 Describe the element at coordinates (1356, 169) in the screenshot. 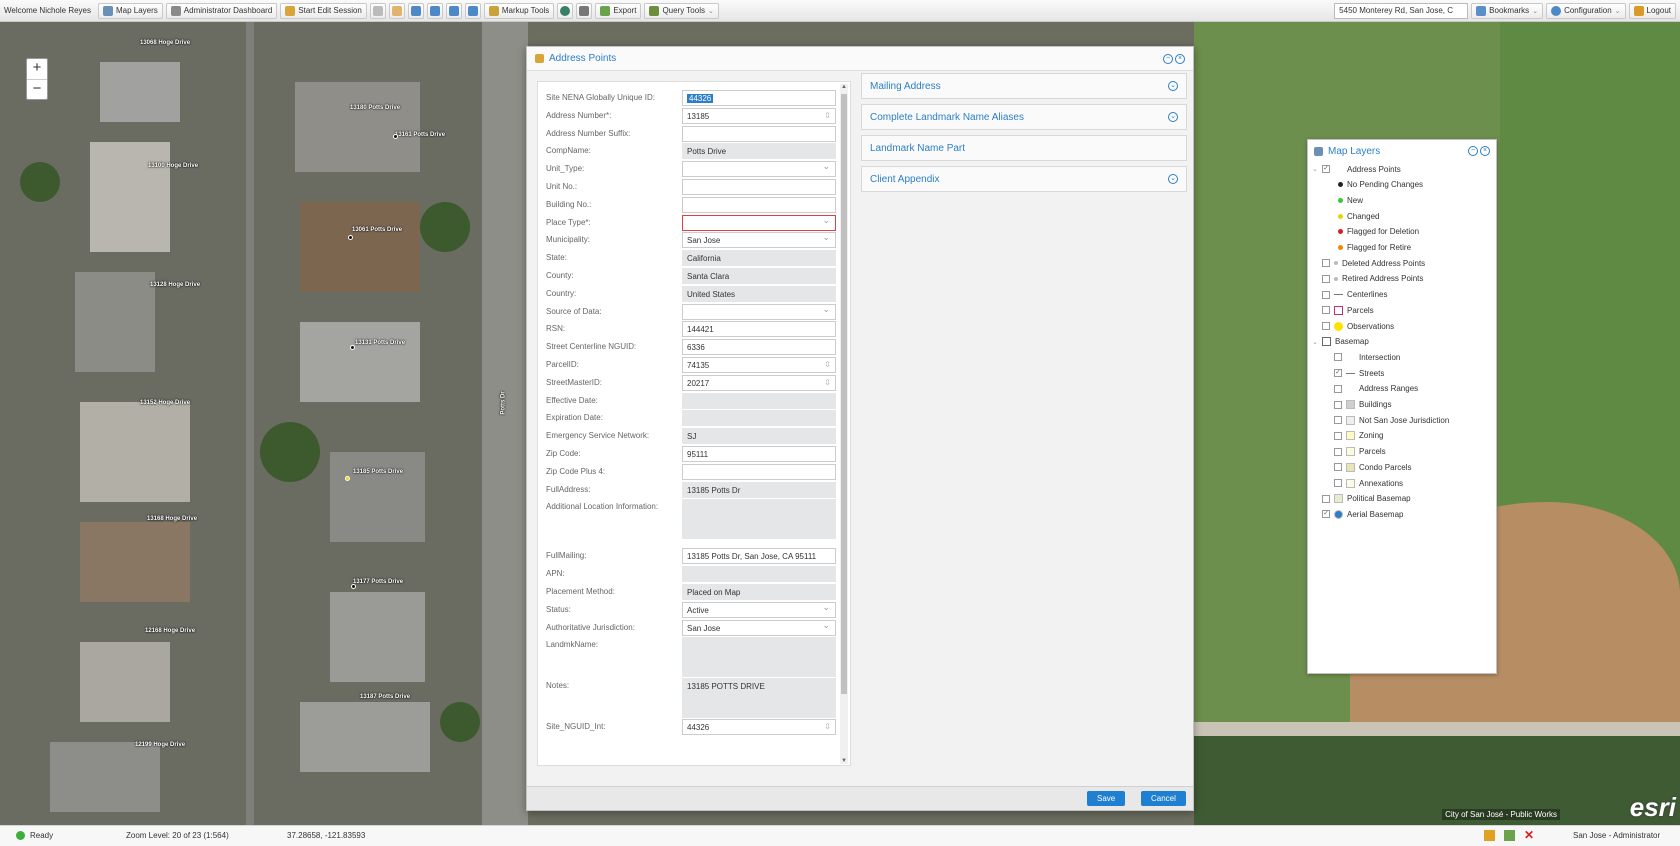

I see `layer-item: ⌄ ✓ Address Points` at that location.